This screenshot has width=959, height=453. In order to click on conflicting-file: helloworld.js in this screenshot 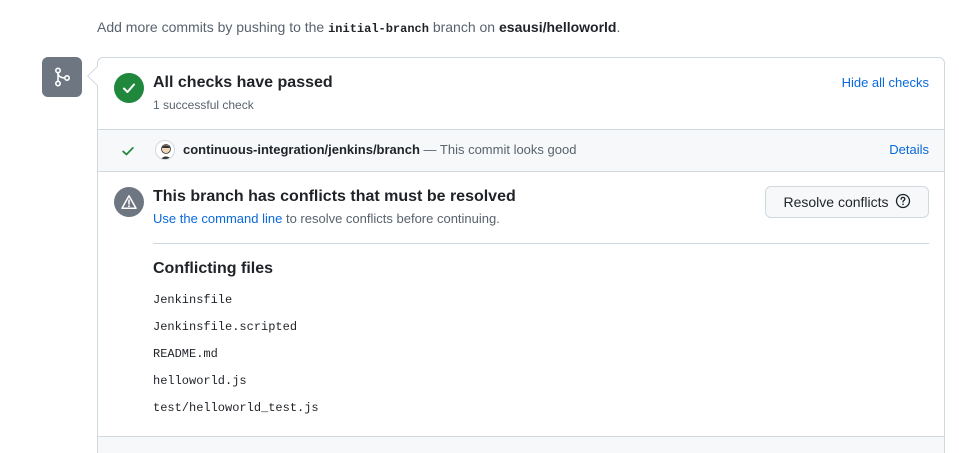, I will do `click(200, 381)`.